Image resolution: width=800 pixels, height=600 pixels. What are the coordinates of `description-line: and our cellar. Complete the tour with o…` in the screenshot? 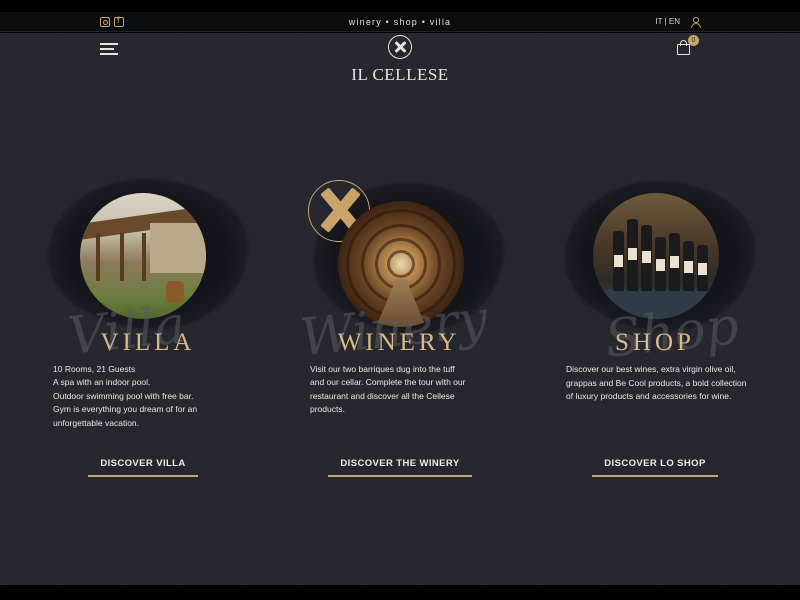 It's located at (388, 382).